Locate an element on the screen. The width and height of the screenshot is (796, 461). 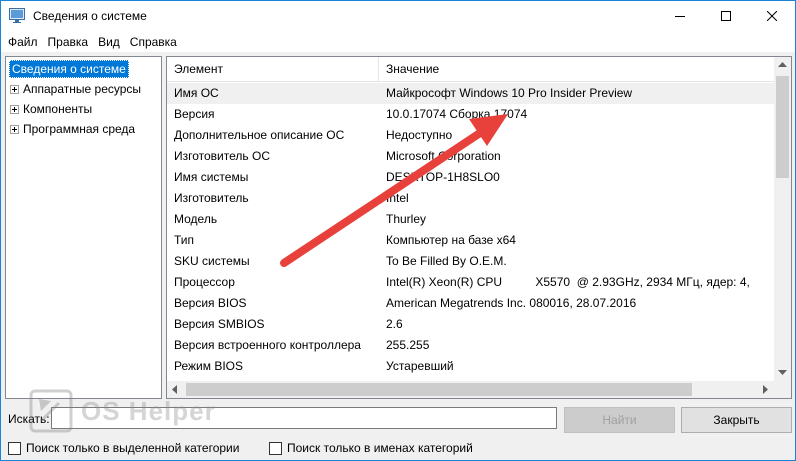
table-row: Версия встроенного контроллера 255.255 is located at coordinates (470, 345).